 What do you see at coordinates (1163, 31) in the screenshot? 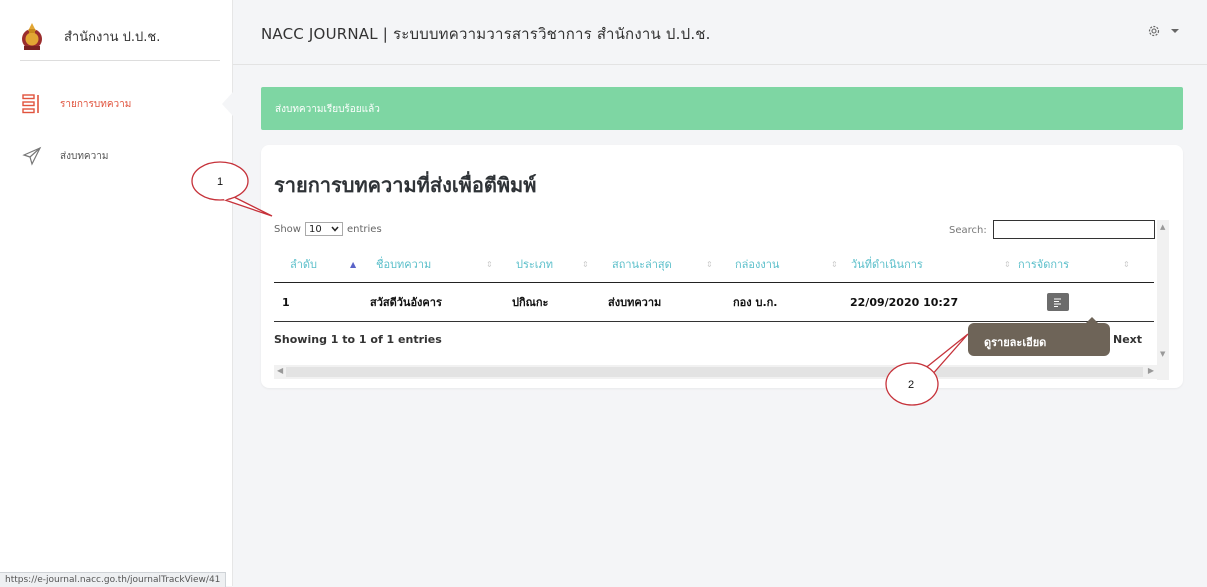
I see `settings-dropdown` at bounding box center [1163, 31].